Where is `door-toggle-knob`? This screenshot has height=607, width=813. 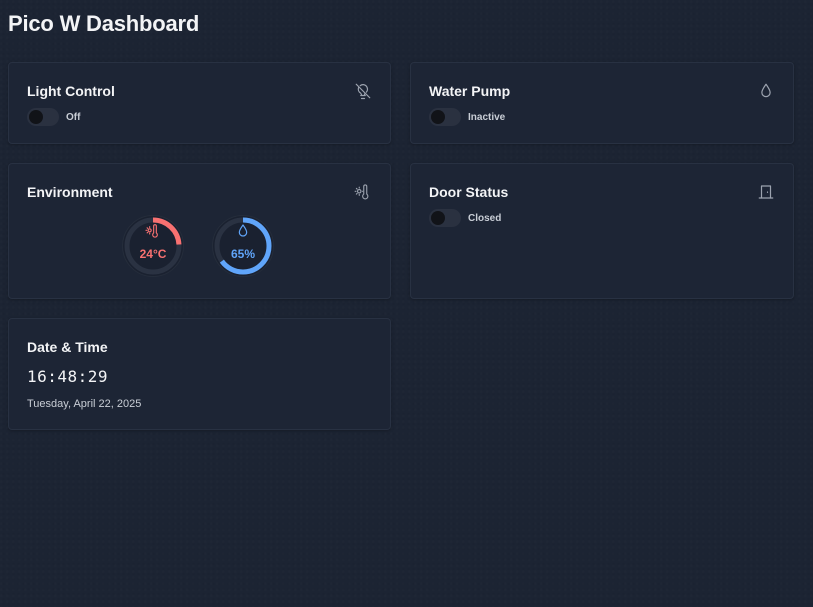
door-toggle-knob is located at coordinates (438, 218).